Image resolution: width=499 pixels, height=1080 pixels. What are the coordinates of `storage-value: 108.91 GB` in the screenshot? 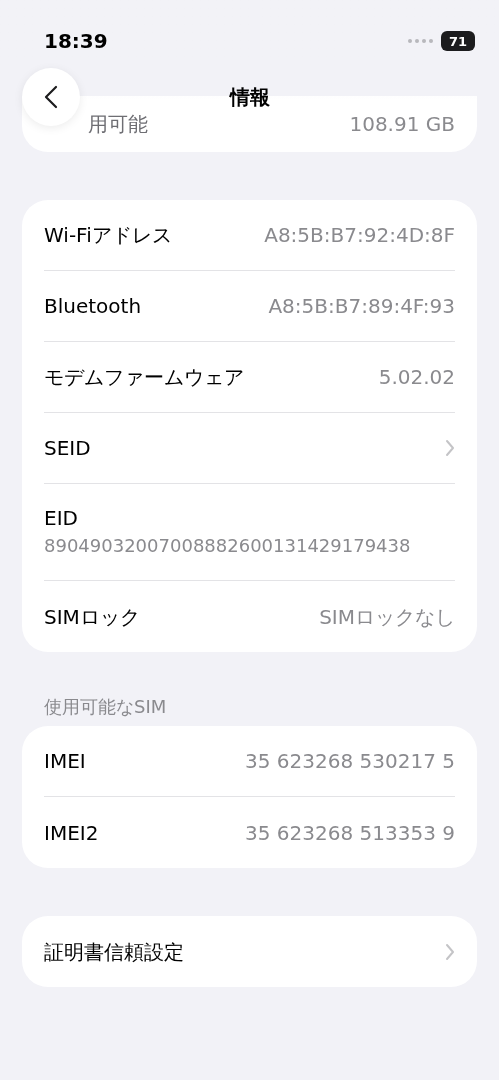 It's located at (402, 124).